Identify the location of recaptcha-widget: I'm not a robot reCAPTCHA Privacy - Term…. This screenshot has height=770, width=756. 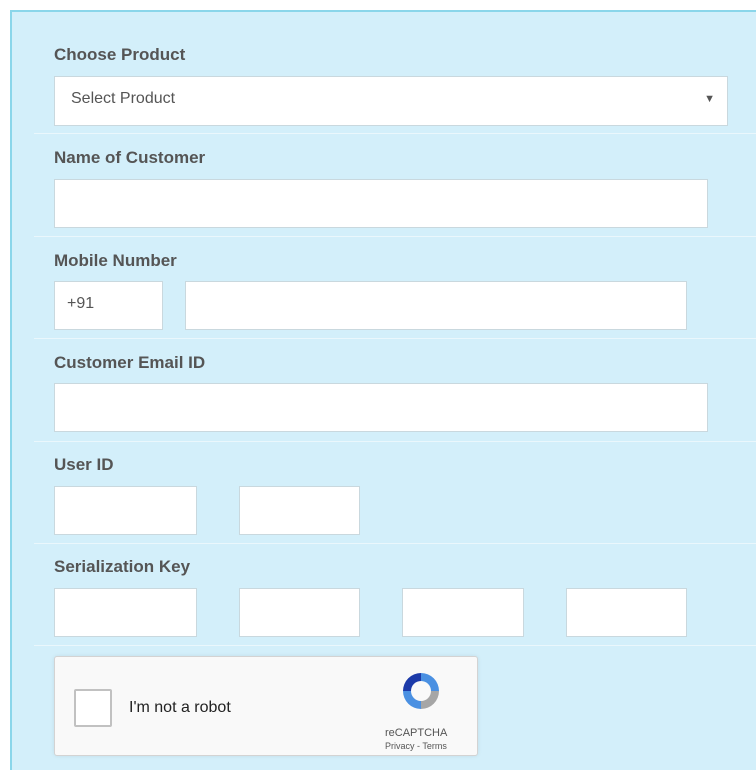
(266, 706).